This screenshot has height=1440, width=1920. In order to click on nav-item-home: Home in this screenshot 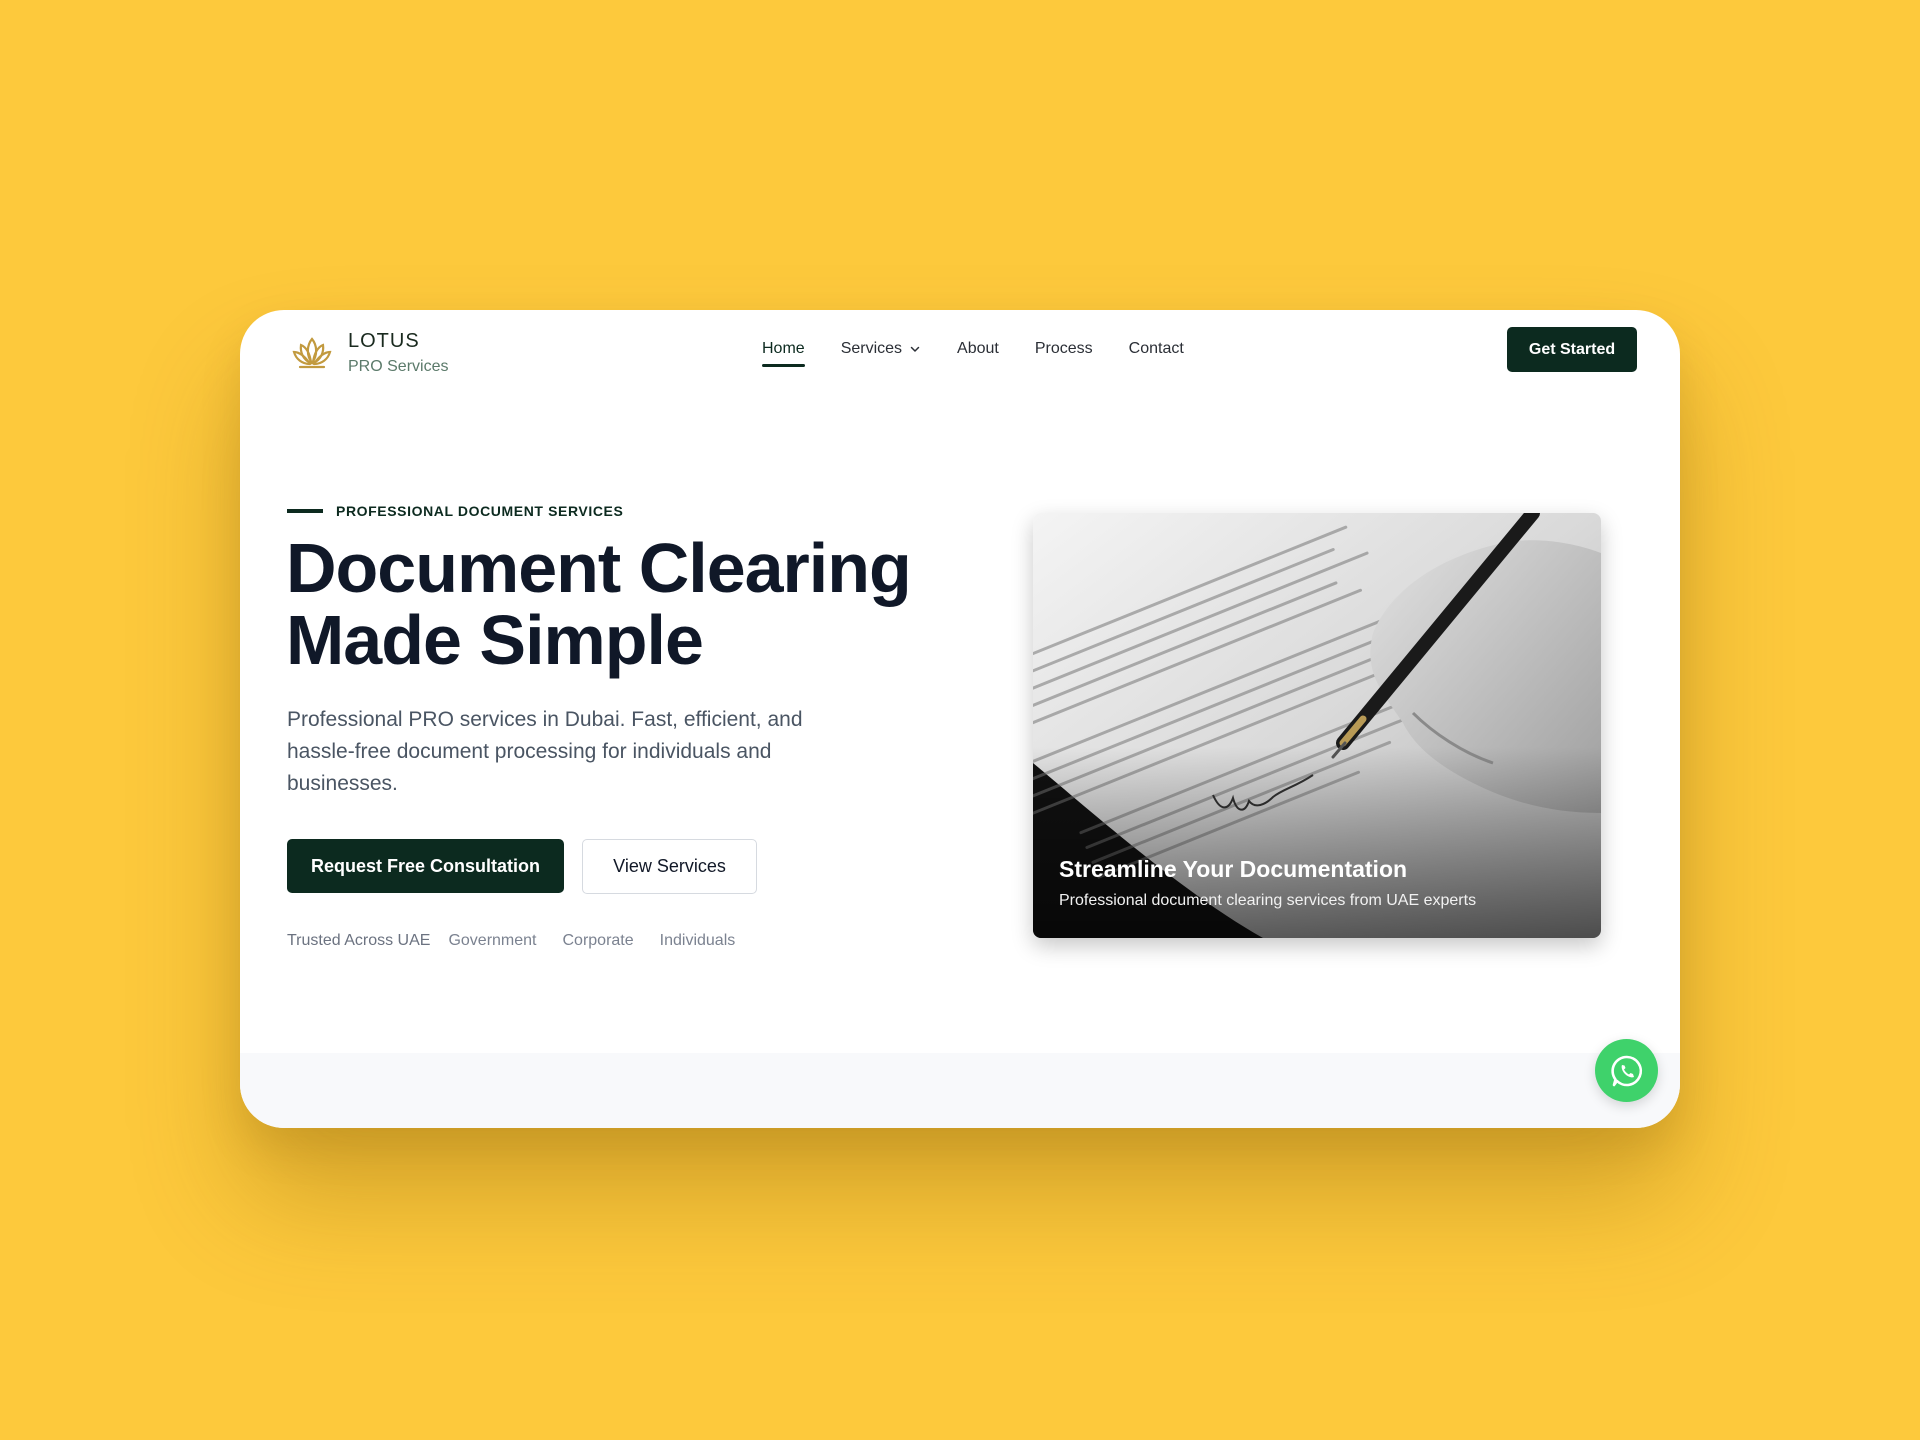, I will do `click(783, 353)`.